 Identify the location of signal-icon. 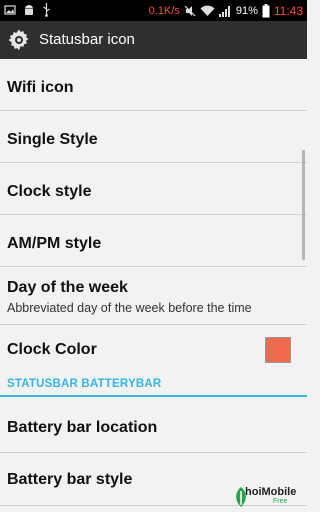
(224, 11).